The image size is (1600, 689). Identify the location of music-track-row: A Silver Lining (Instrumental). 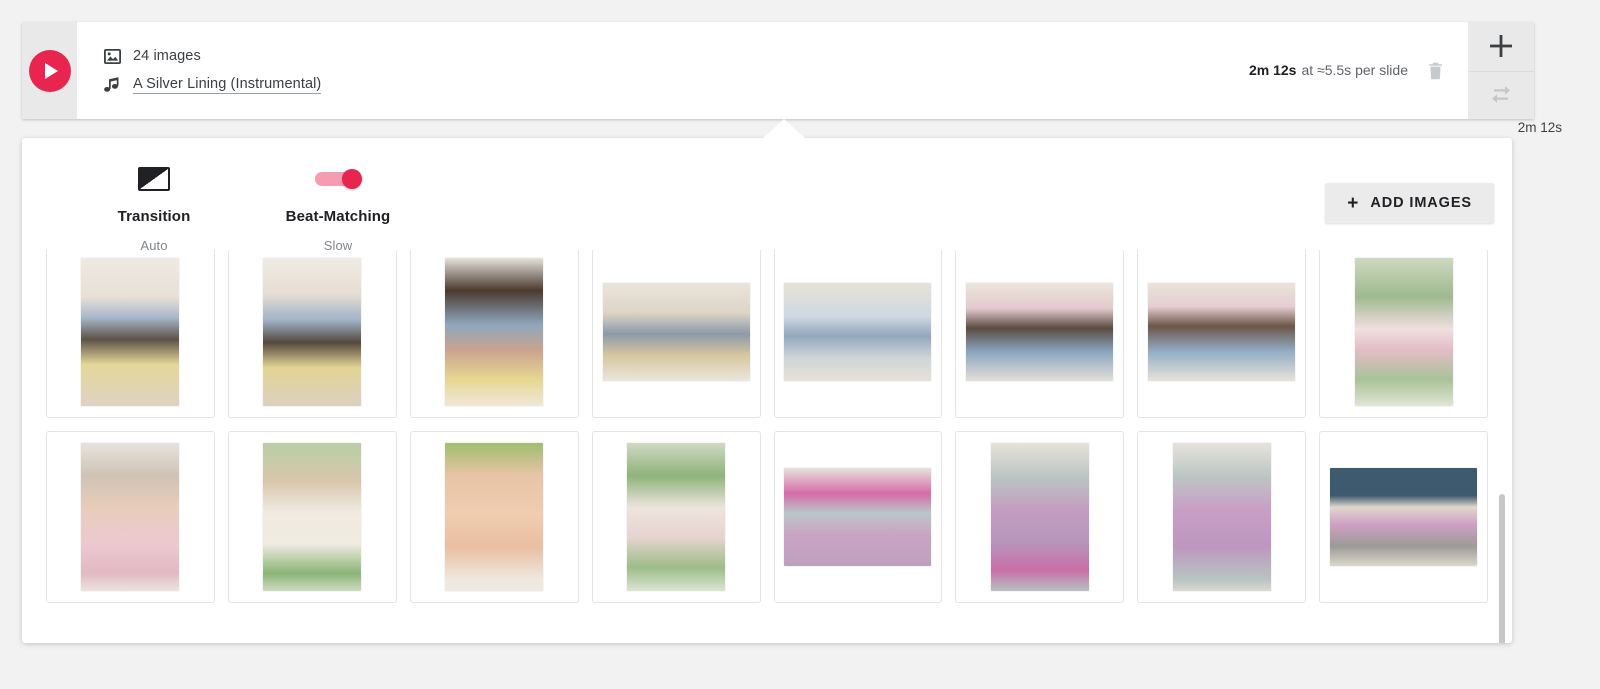
(212, 85).